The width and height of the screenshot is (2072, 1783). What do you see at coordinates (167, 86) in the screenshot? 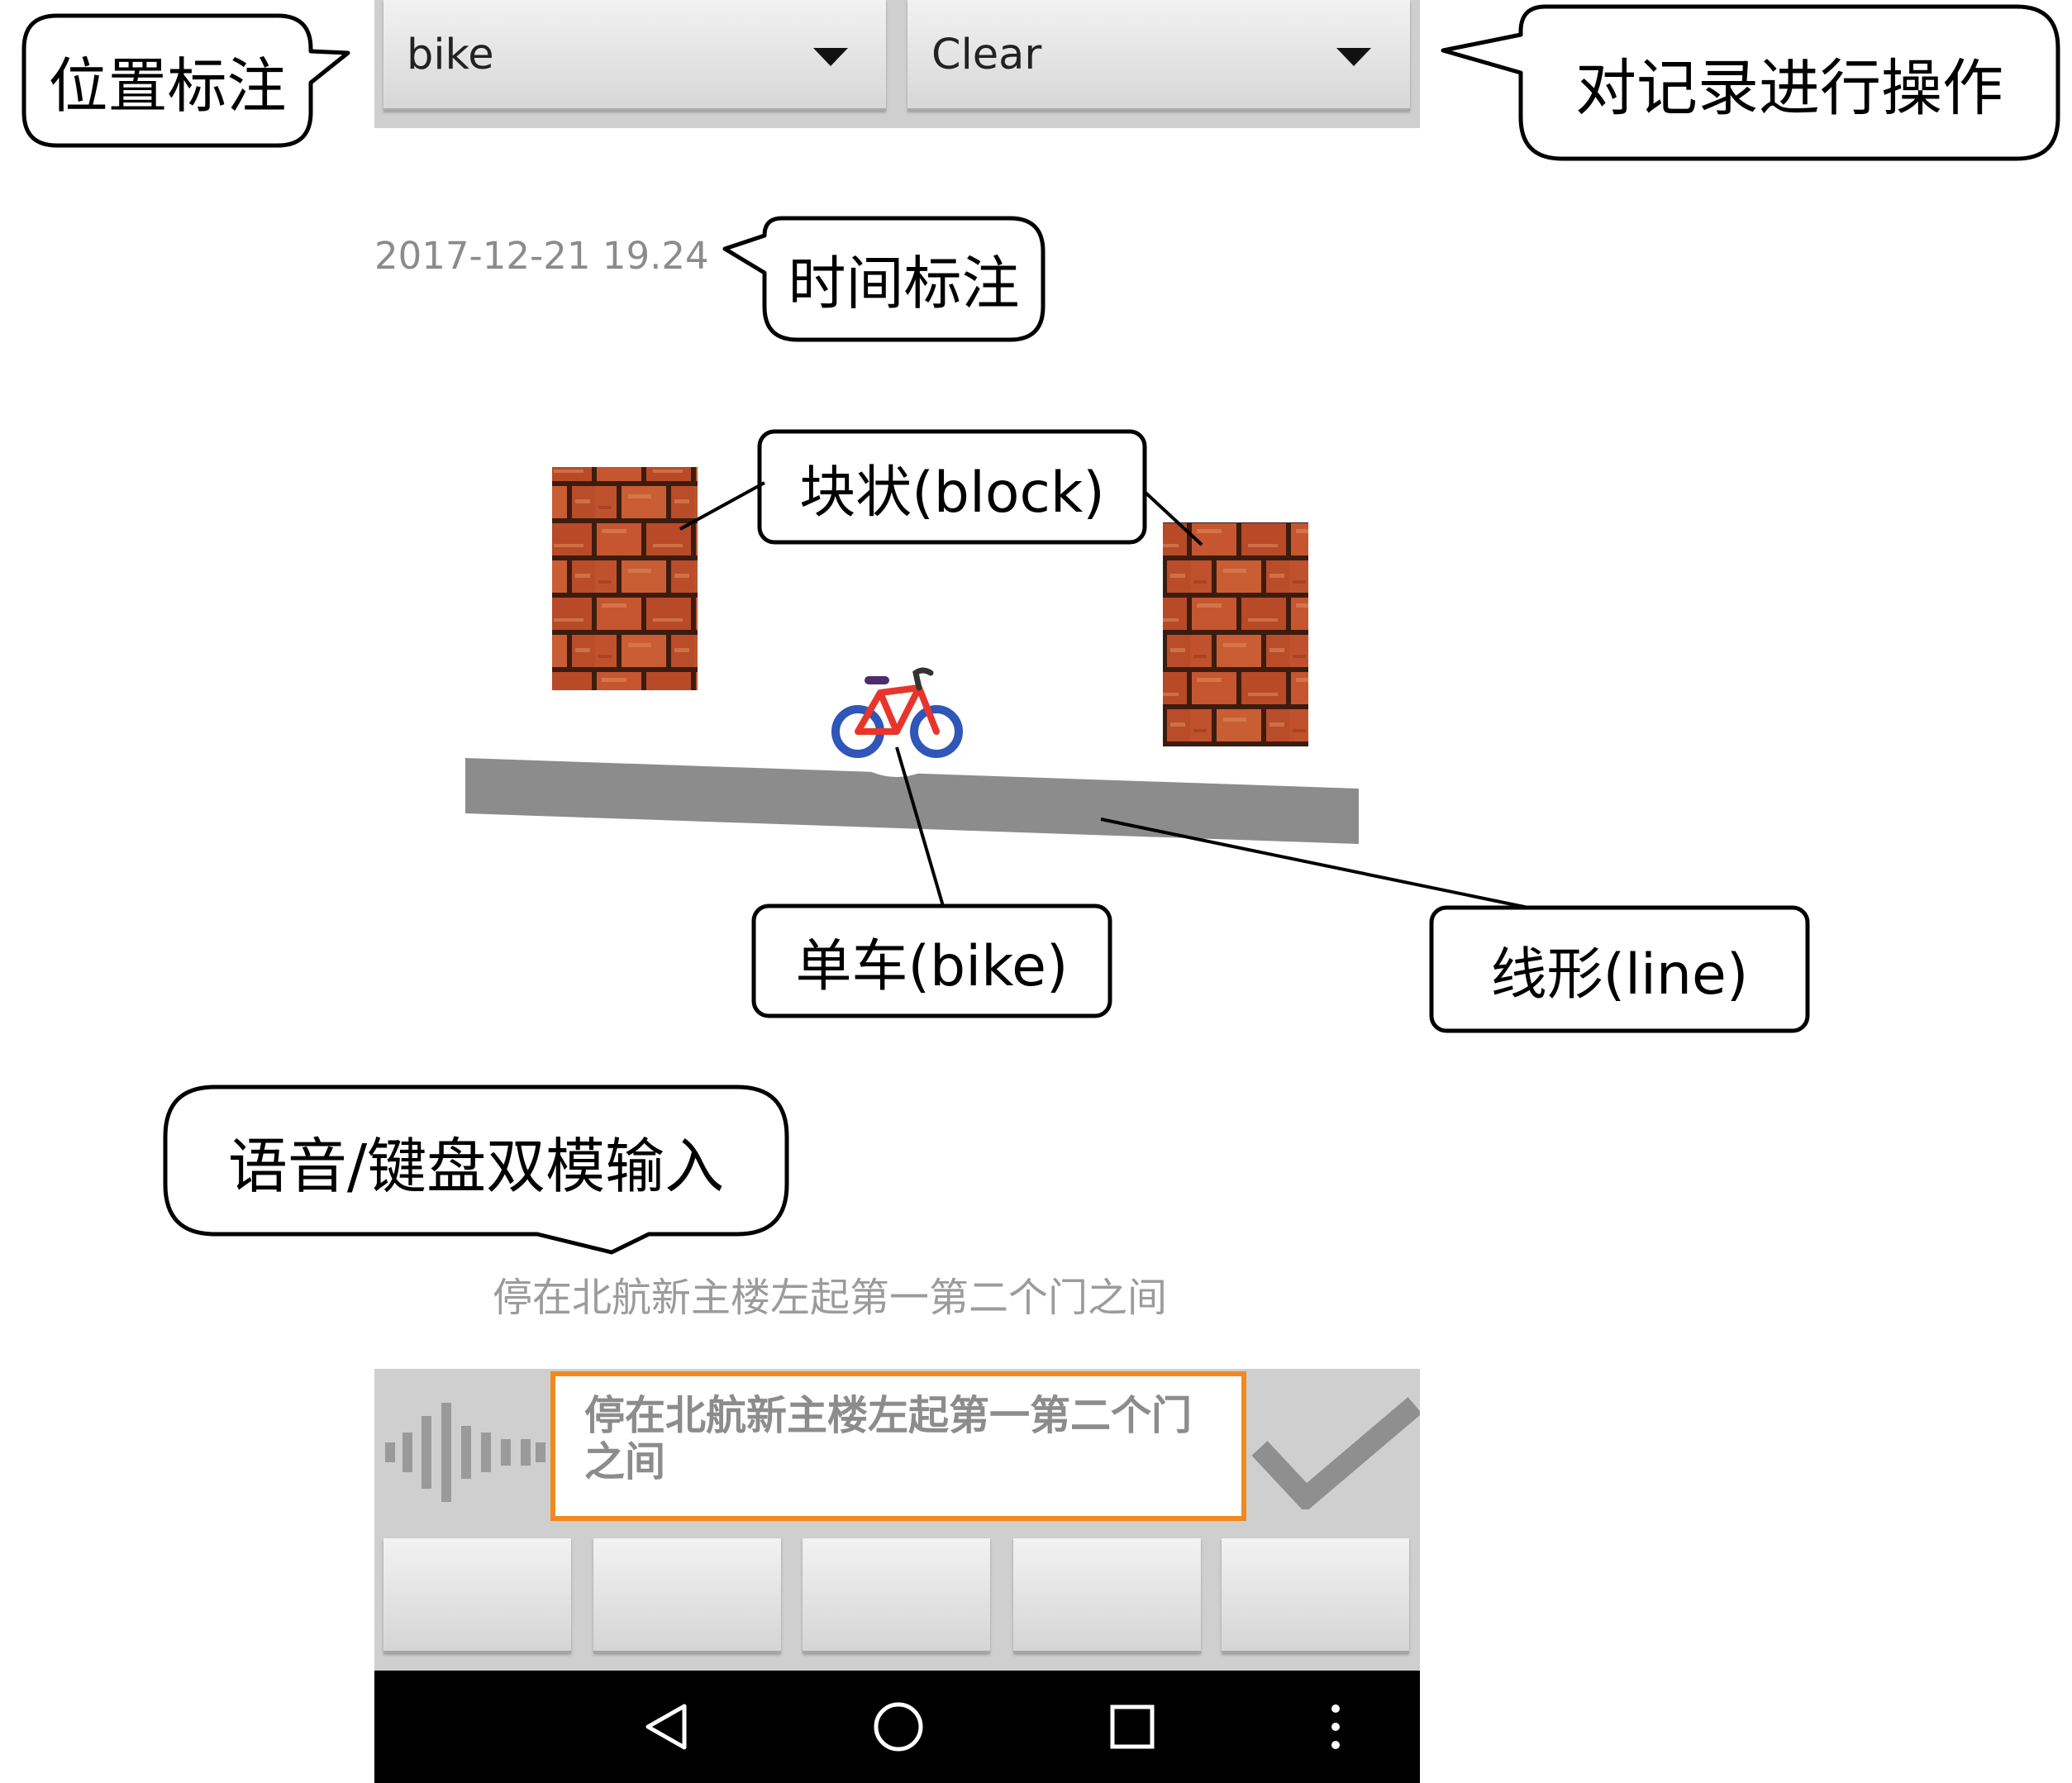
I see `location-callout-text: 位置标注` at bounding box center [167, 86].